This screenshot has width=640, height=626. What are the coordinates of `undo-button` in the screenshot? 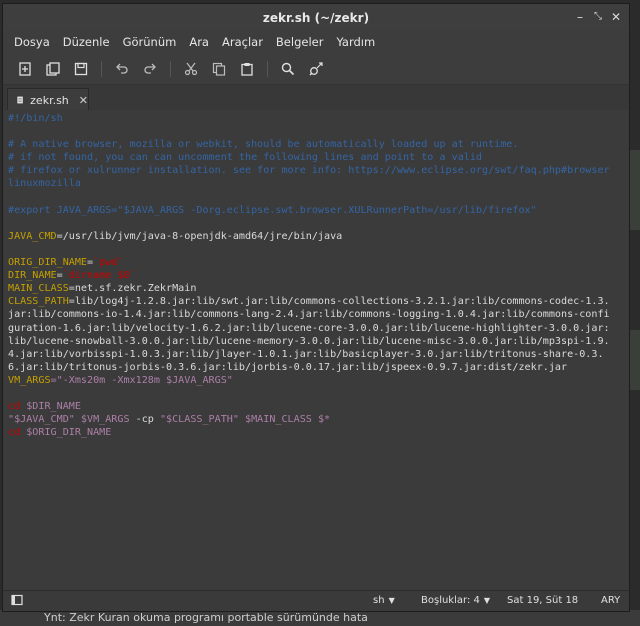 It's located at (122, 69).